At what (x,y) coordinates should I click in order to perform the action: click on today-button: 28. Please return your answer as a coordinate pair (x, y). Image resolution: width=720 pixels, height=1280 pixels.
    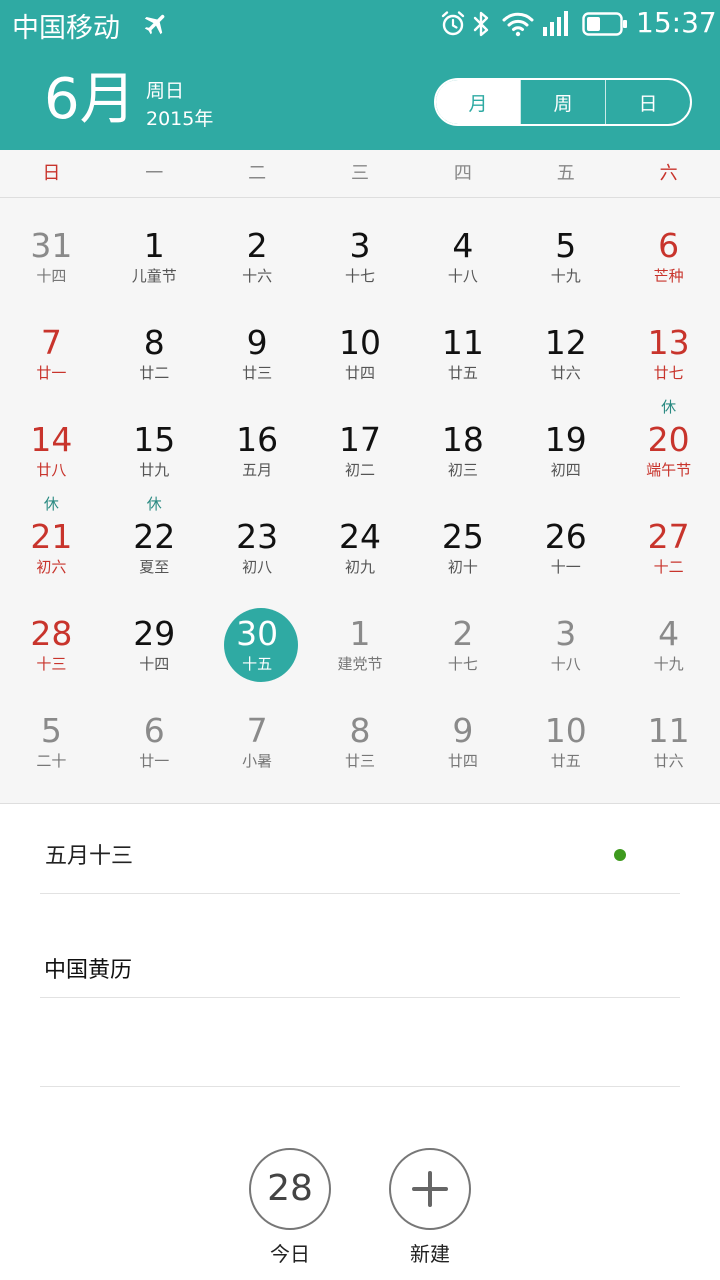
    Looking at the image, I should click on (290, 1189).